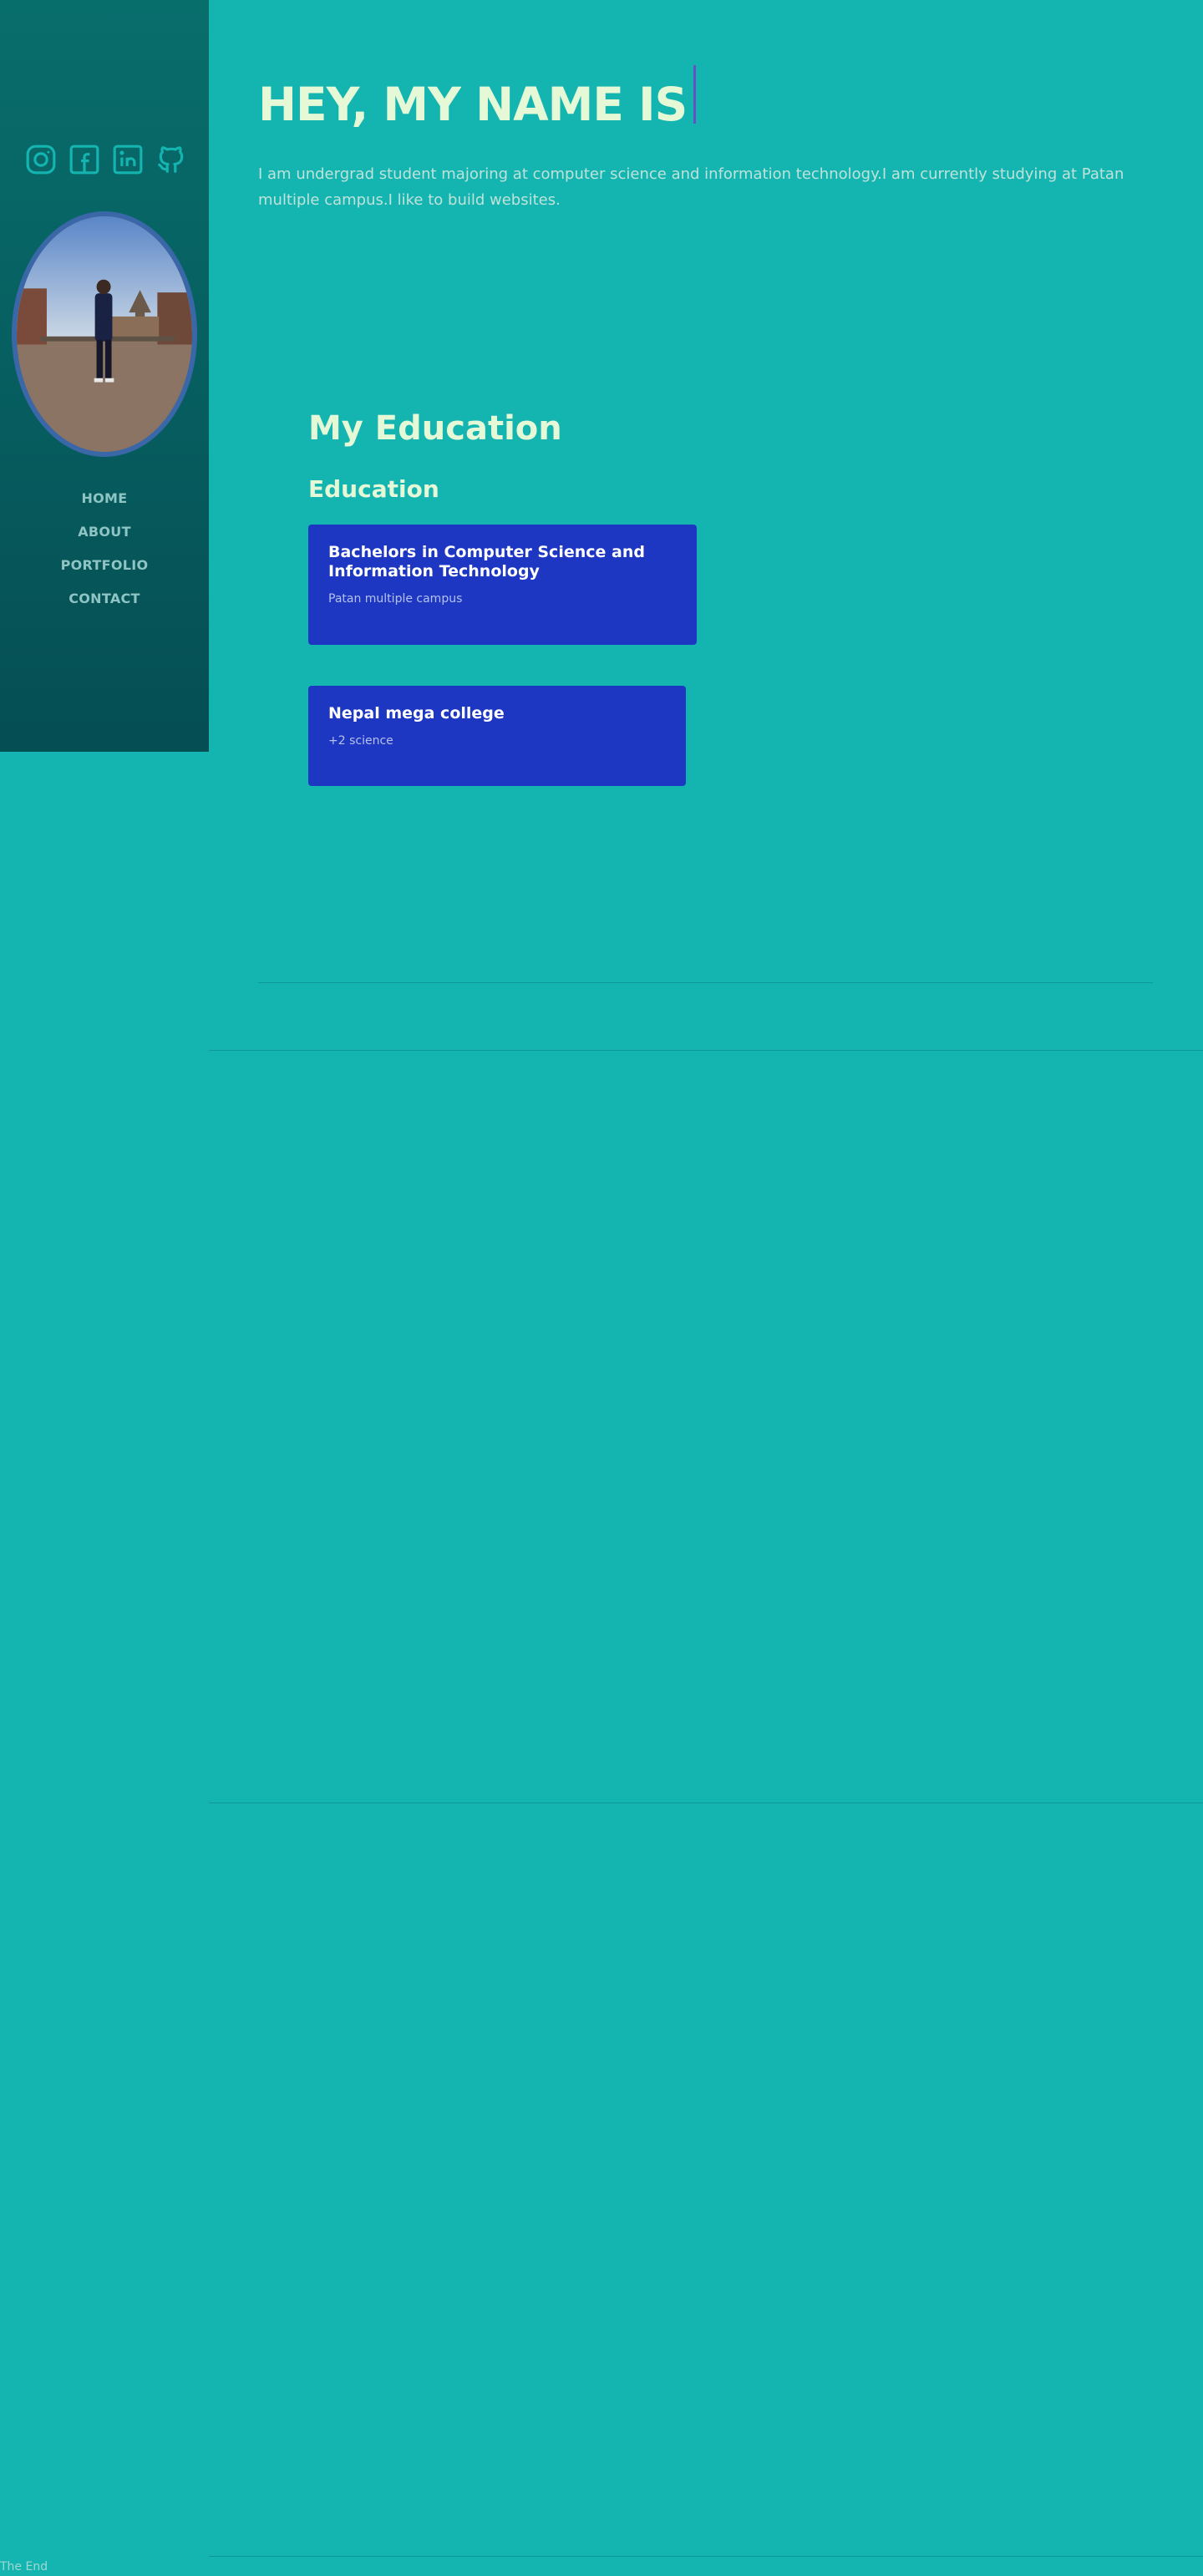 The image size is (1203, 2576). Describe the element at coordinates (104, 505) in the screenshot. I see `nav-item-home: HOME` at that location.